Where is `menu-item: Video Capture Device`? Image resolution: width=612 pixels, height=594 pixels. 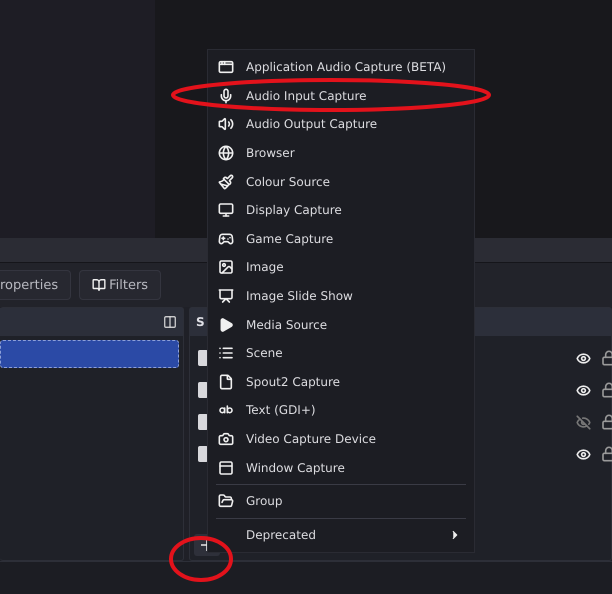 menu-item: Video Capture Device is located at coordinates (341, 439).